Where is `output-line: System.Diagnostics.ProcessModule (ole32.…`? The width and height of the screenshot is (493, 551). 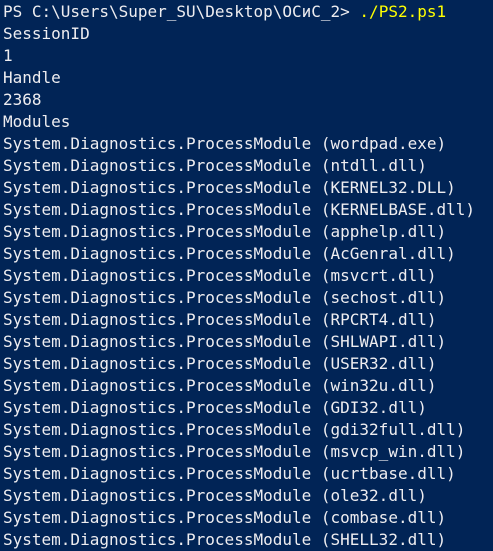 output-line: System.Diagnostics.ProcessModule (ole32.… is located at coordinates (215, 495).